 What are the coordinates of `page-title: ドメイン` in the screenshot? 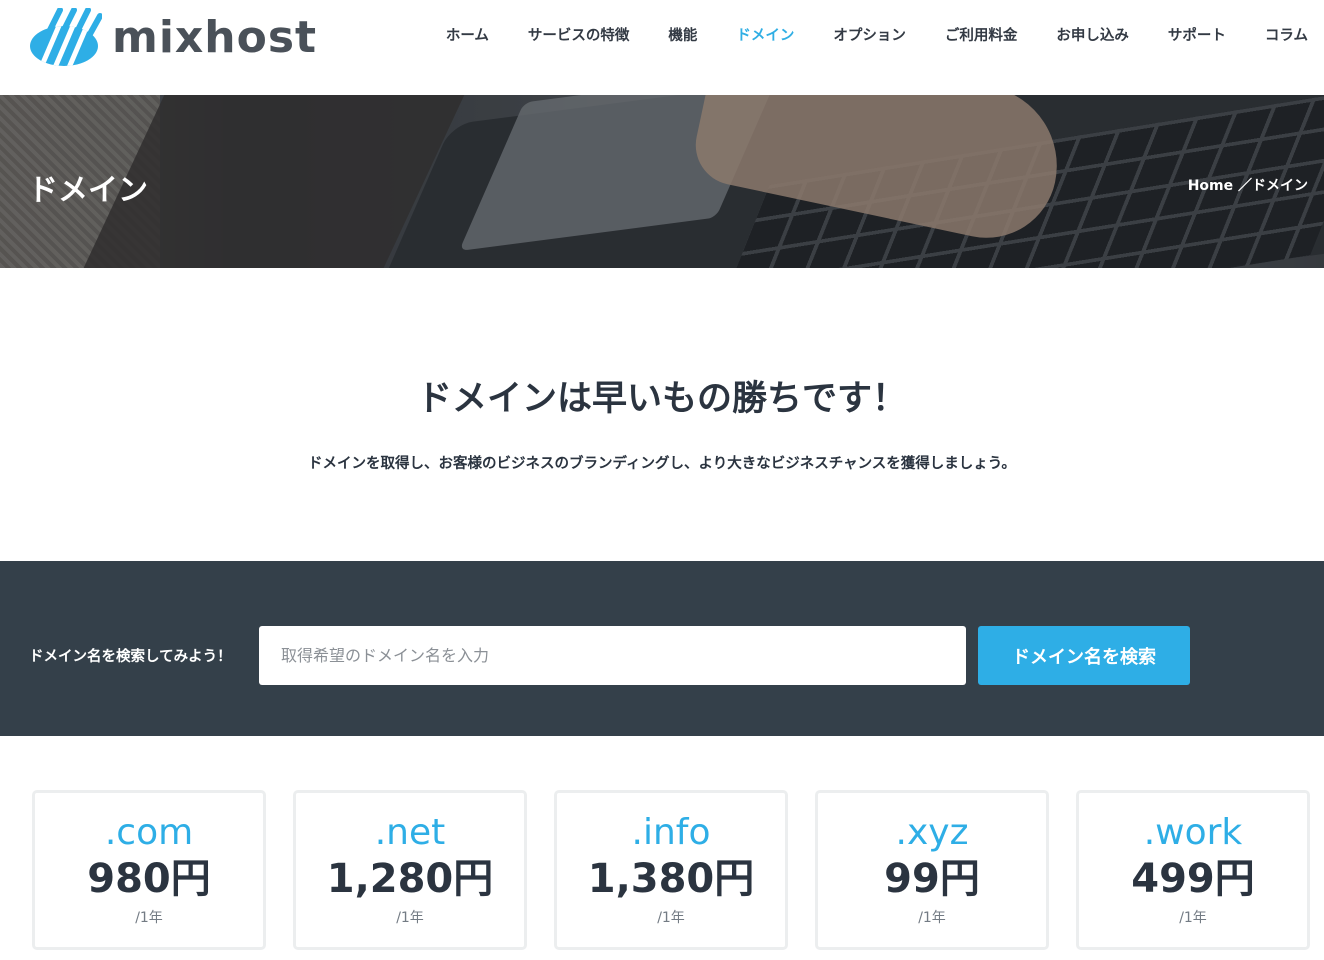 It's located at (88, 190).